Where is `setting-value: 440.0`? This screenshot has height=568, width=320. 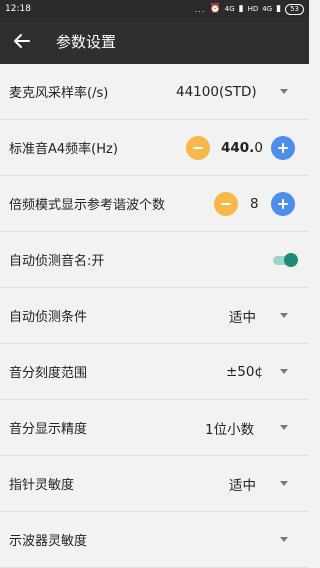
setting-value: 440.0 is located at coordinates (242, 148).